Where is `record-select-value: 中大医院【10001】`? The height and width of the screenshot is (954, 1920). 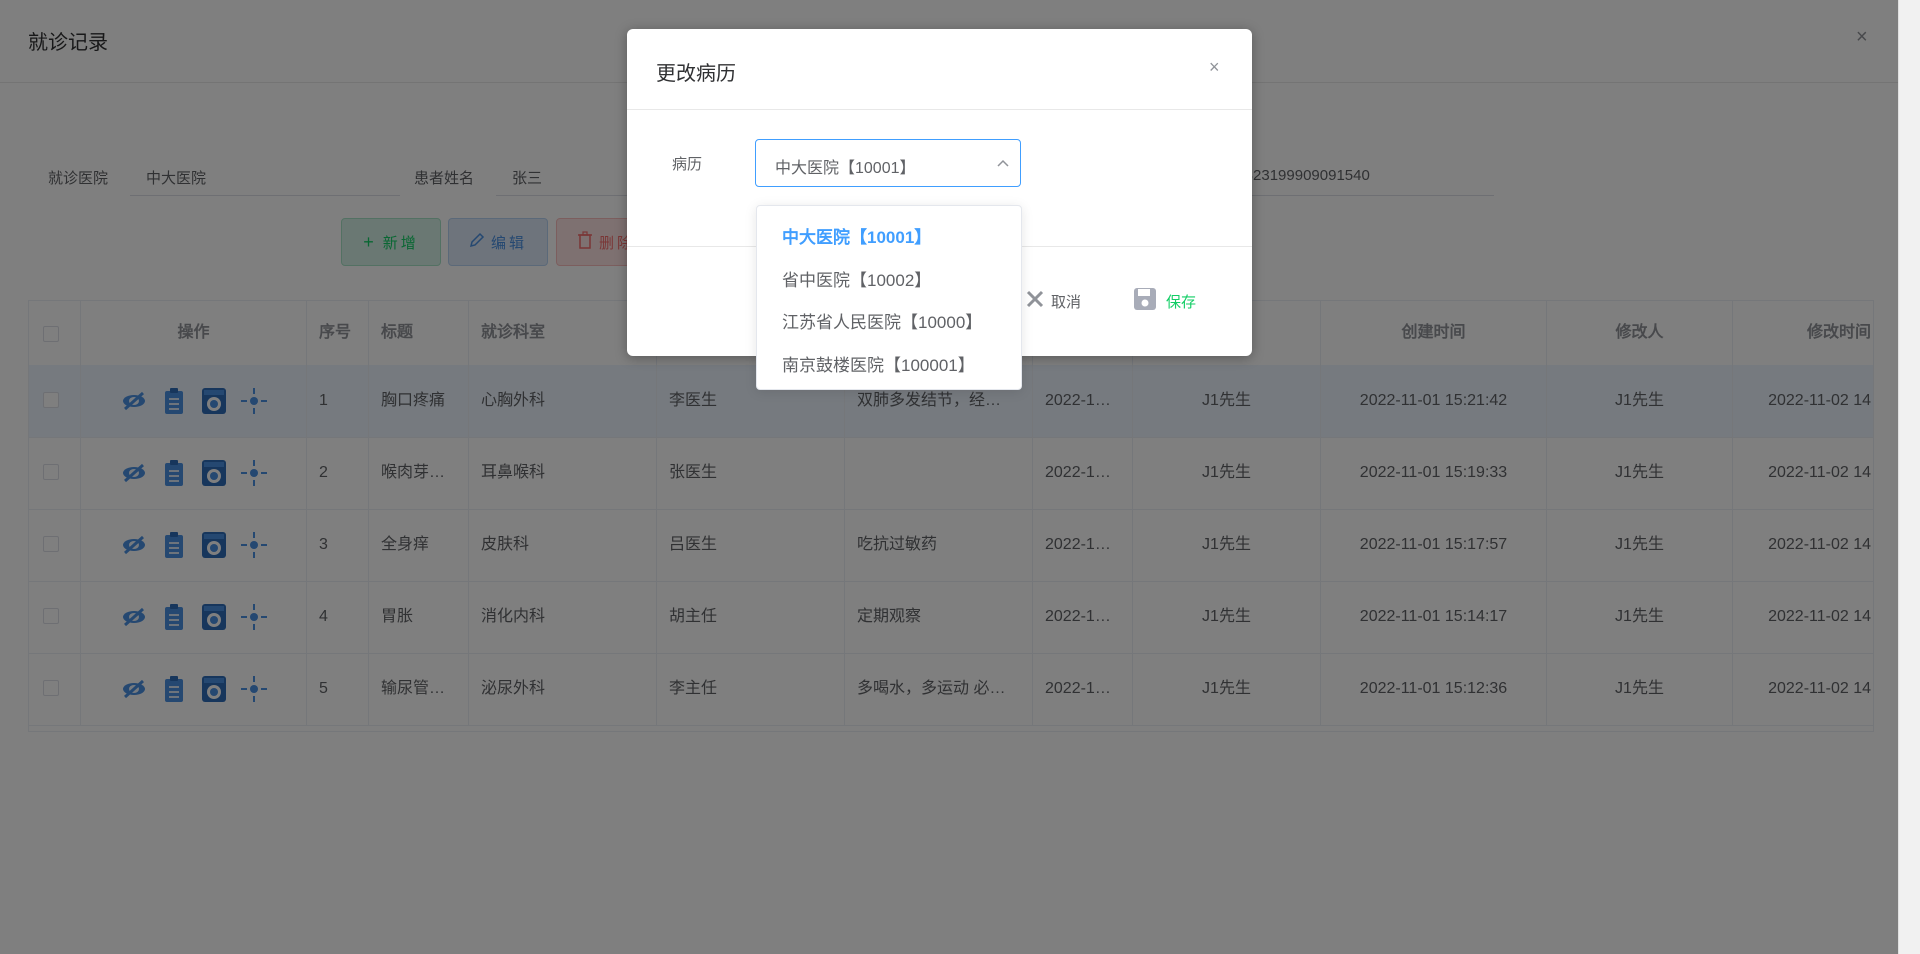
record-select-value: 中大医院【10001】 is located at coordinates (845, 168).